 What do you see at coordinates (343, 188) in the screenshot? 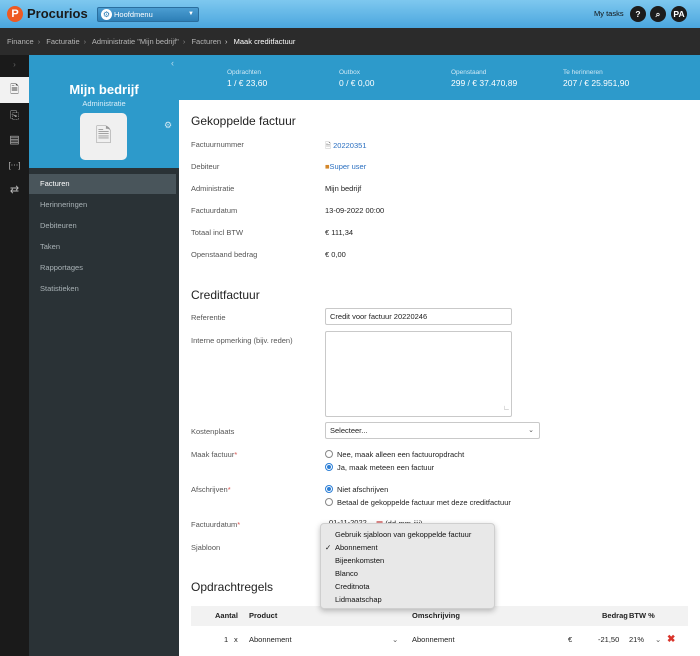
I see `field-value: Mijn bedrijf` at bounding box center [343, 188].